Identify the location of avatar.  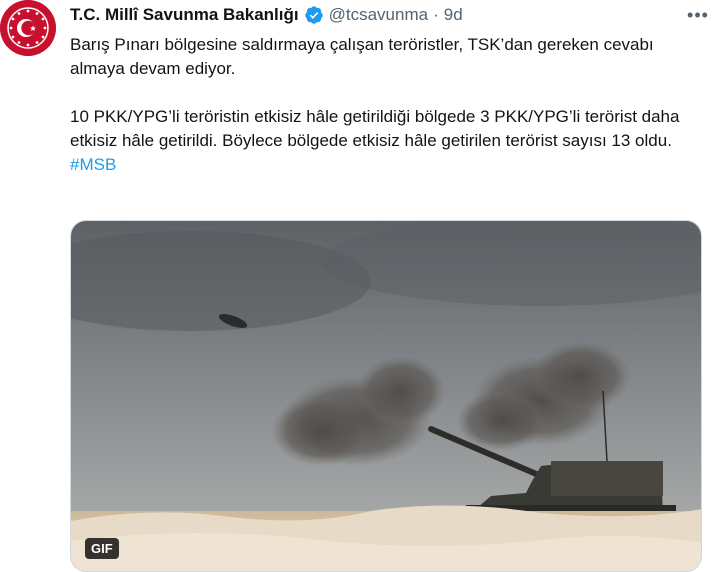
(28, 28).